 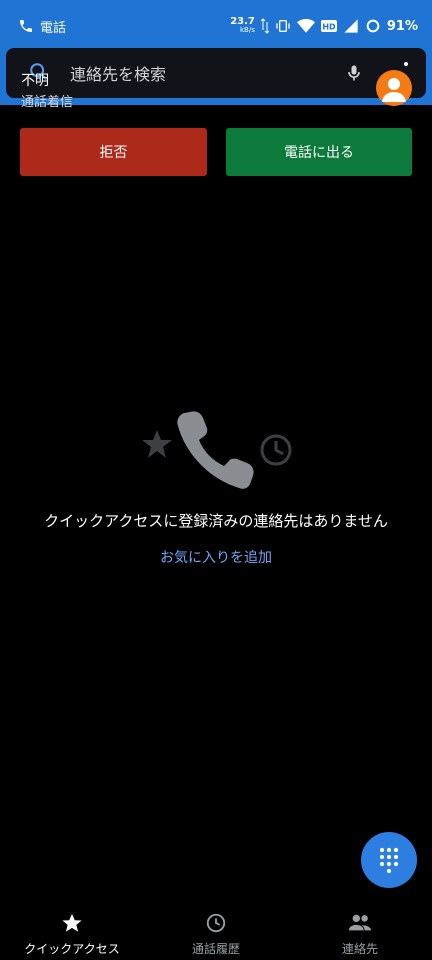 I want to click on network-speed-unit: kB/s, so click(x=247, y=30).